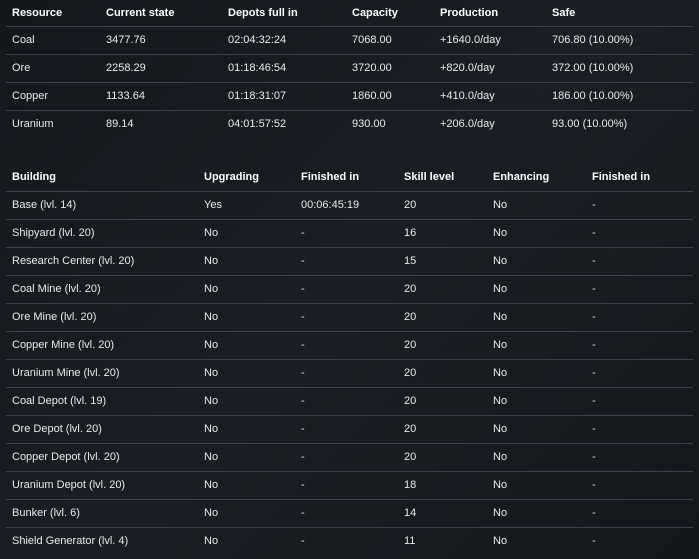 The width and height of the screenshot is (699, 559). I want to click on header-enhance-finished-in: Finished in, so click(621, 177).